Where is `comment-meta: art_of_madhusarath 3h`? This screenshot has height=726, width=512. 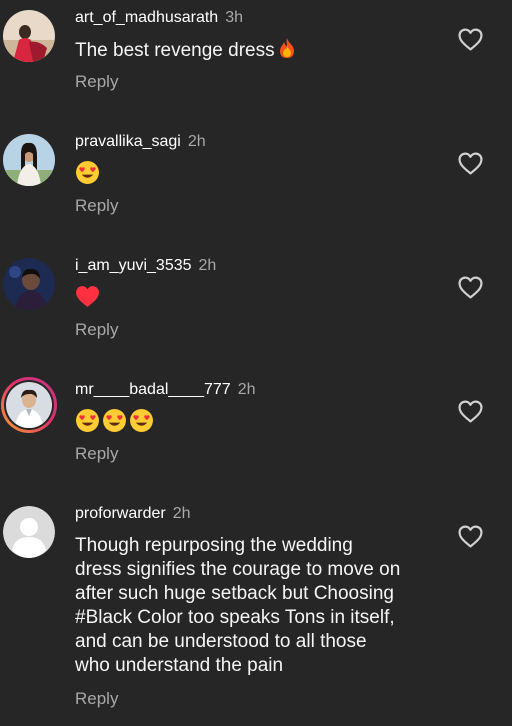
comment-meta: art_of_madhusarath 3h is located at coordinates (159, 18).